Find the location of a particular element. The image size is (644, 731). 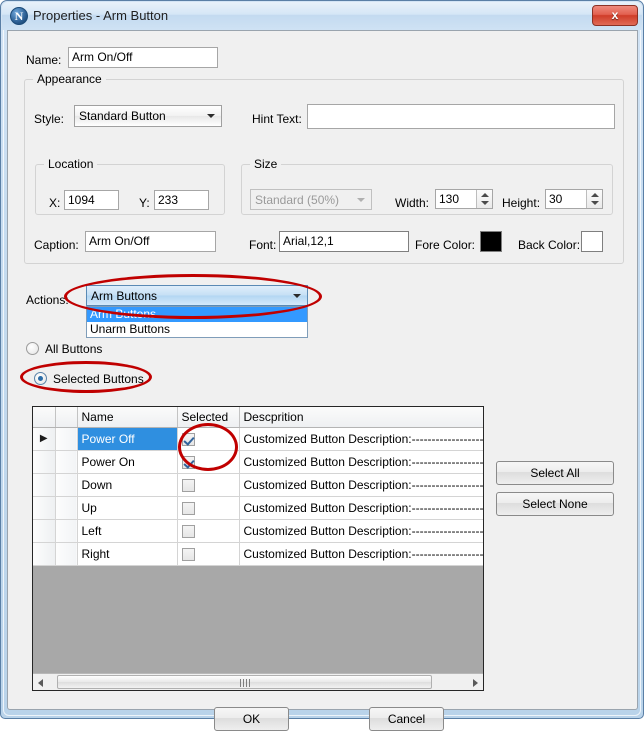

x-input: 1094 is located at coordinates (91, 200).